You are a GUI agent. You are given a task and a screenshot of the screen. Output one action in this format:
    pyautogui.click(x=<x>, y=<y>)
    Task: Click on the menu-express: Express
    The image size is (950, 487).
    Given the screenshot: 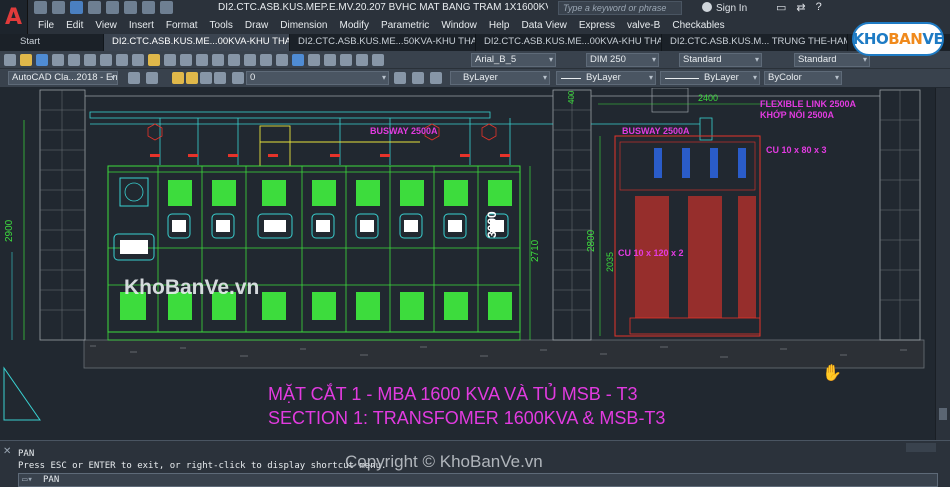 What is the action you would take?
    pyautogui.click(x=597, y=25)
    